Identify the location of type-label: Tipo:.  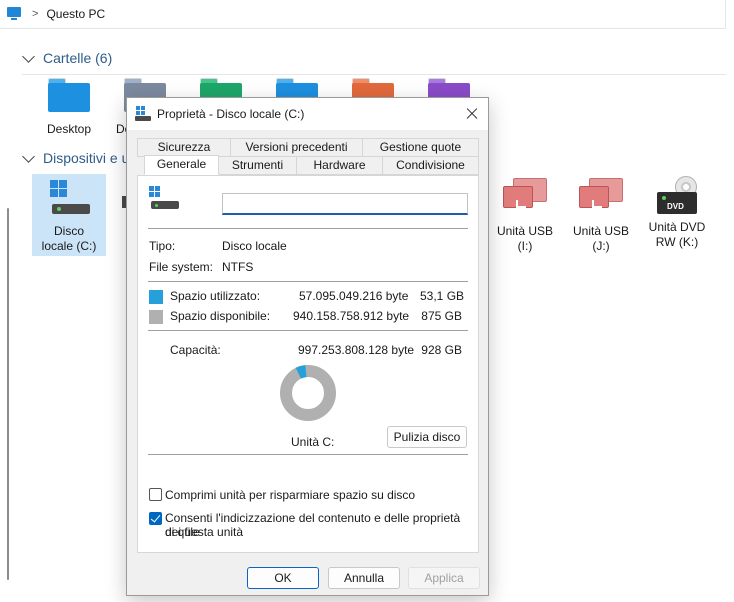
(162, 246).